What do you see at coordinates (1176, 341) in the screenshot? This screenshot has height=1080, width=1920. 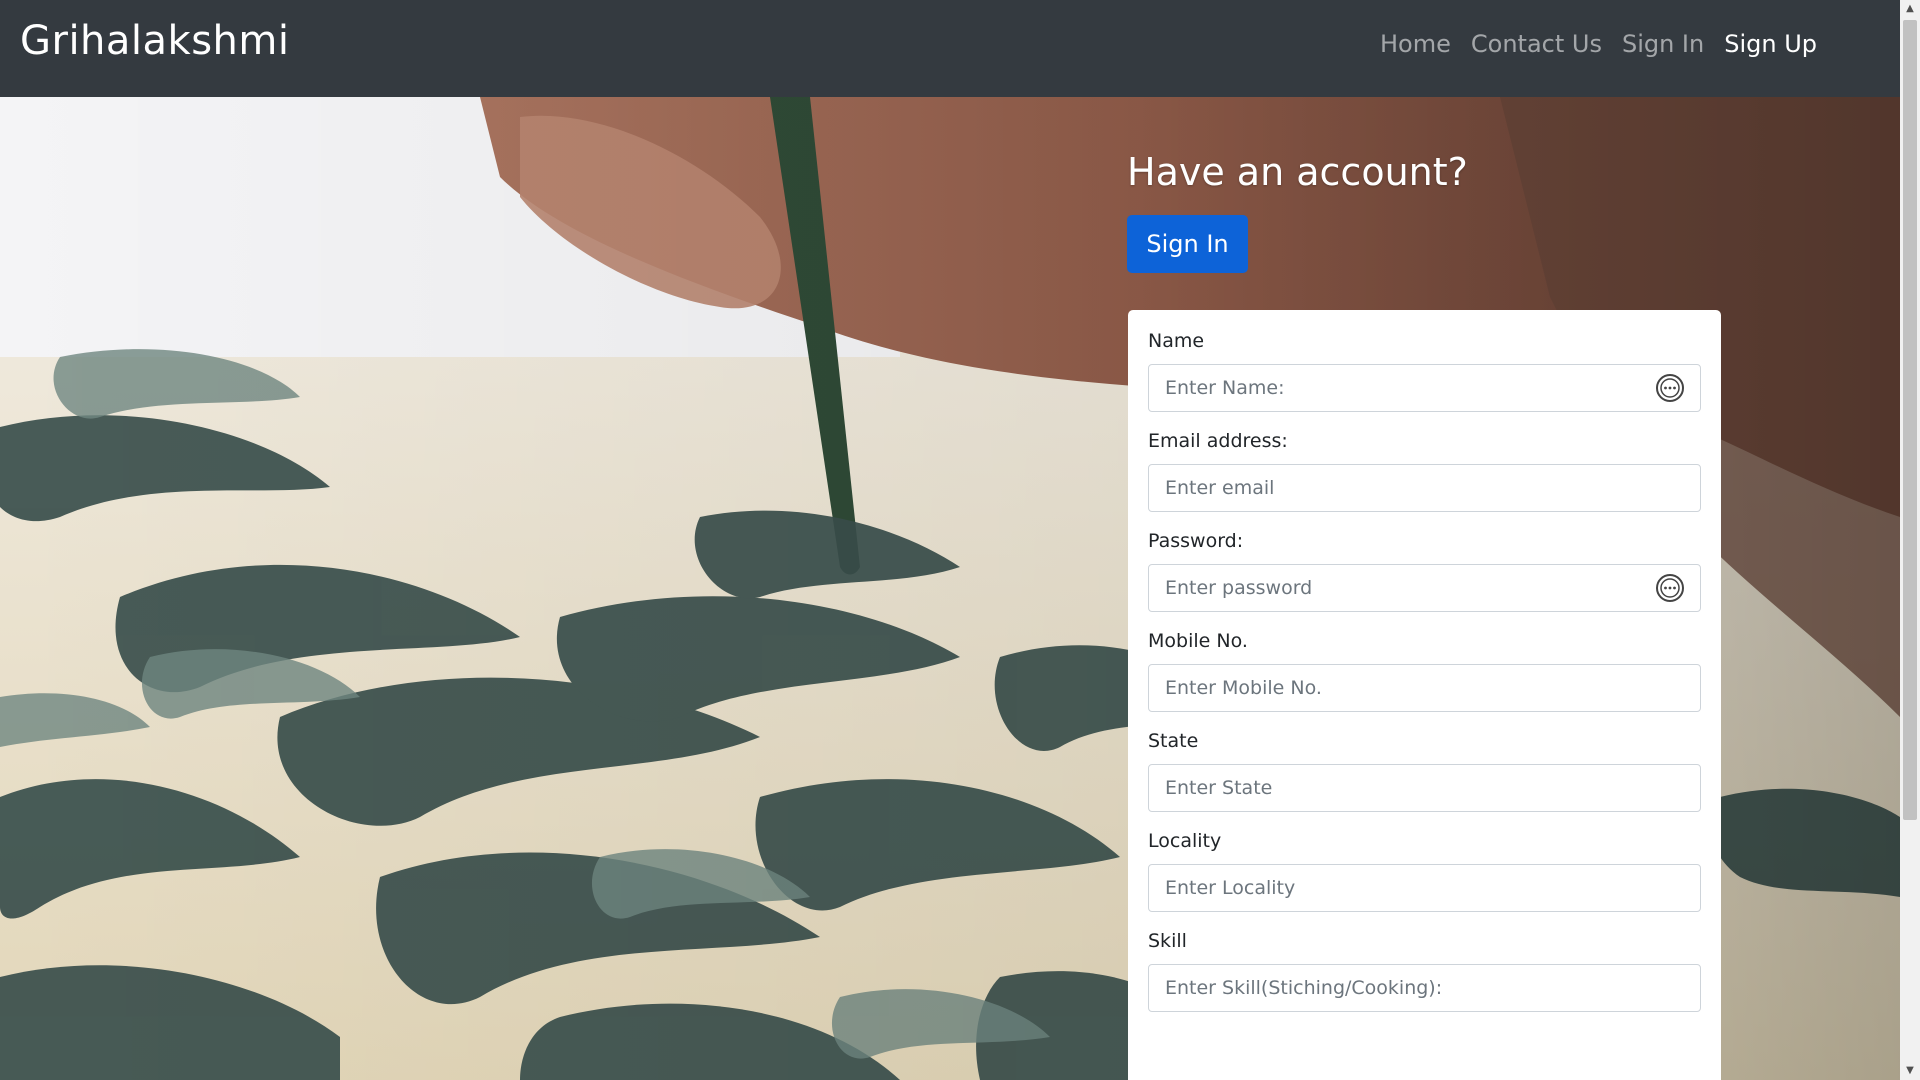 I see `name-label: Name` at bounding box center [1176, 341].